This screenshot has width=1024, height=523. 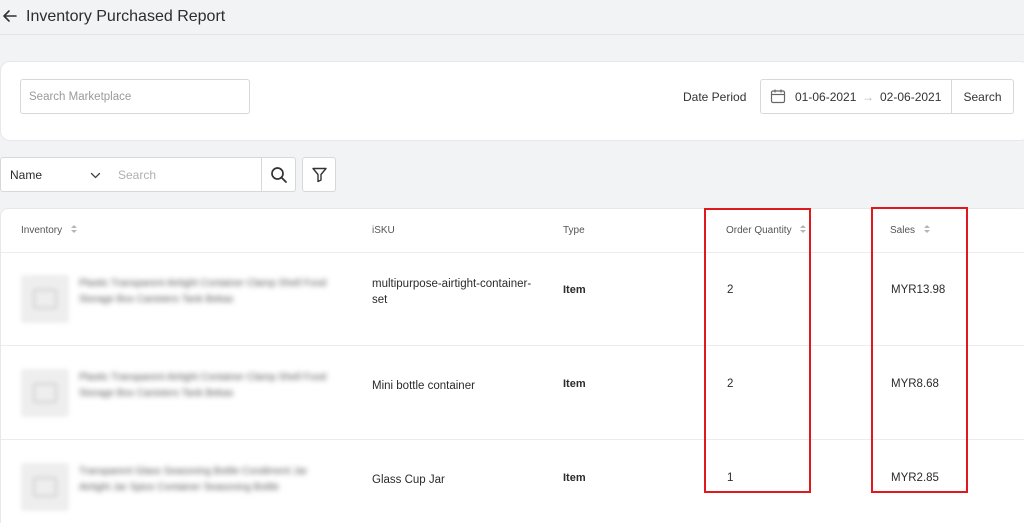 I want to click on date-start: 01-06-2021, so click(x=825, y=97).